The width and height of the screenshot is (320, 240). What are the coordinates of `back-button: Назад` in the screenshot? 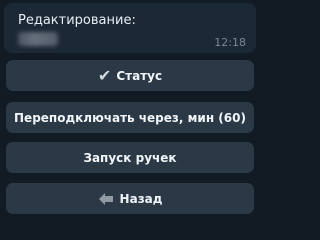 It's located at (130, 198).